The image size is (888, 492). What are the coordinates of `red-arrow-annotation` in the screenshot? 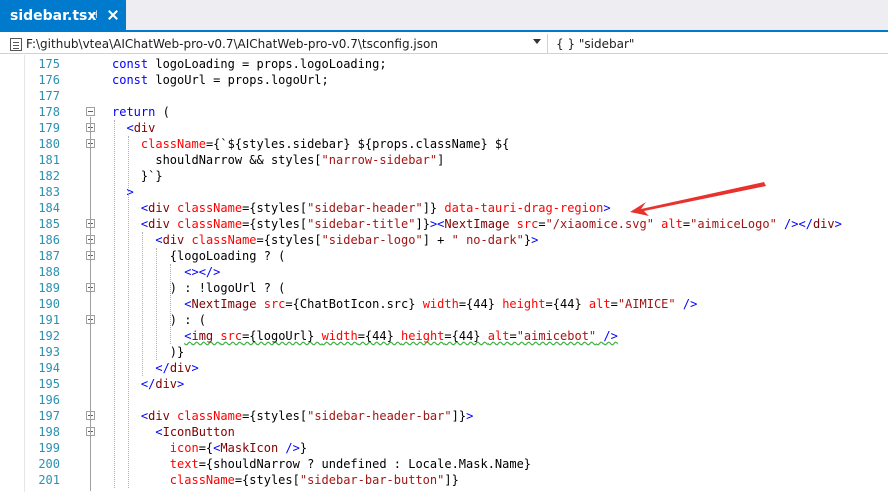 It's located at (698, 199).